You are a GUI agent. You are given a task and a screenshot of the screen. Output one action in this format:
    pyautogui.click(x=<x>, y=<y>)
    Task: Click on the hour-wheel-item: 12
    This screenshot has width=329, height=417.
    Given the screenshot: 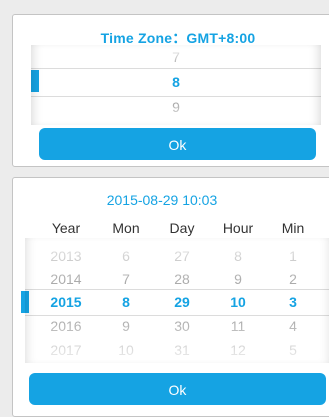 What is the action you would take?
    pyautogui.click(x=238, y=350)
    